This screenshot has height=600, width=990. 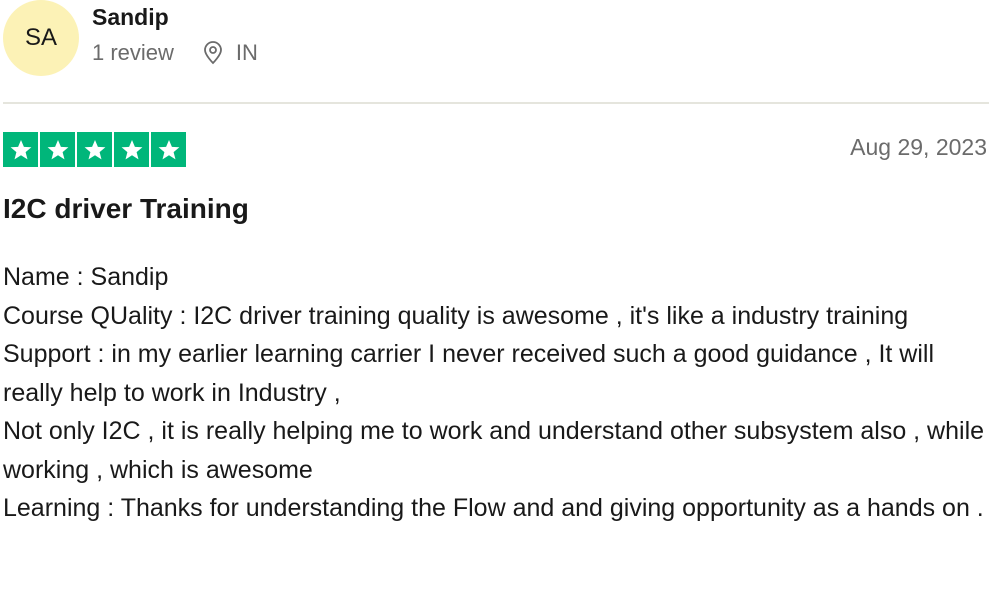 I want to click on review-date: Aug 29, 2023, so click(x=918, y=147).